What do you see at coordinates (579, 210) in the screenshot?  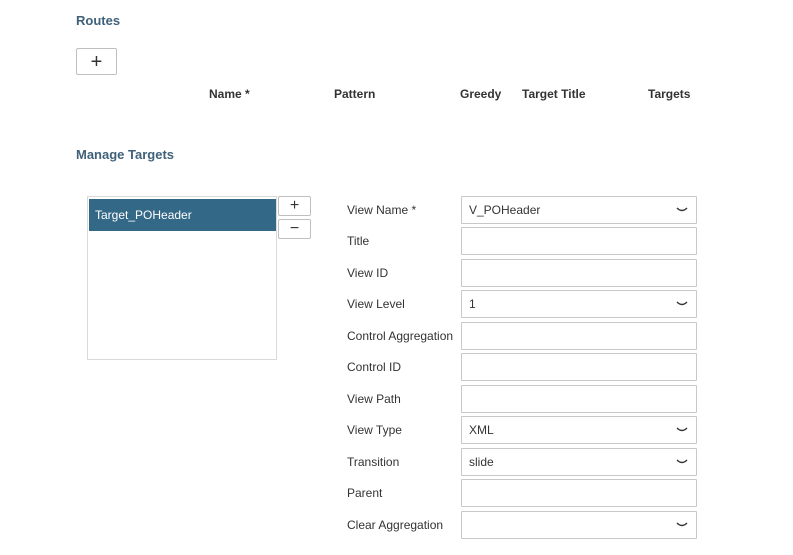 I see `view-name-select: V_POHeader` at bounding box center [579, 210].